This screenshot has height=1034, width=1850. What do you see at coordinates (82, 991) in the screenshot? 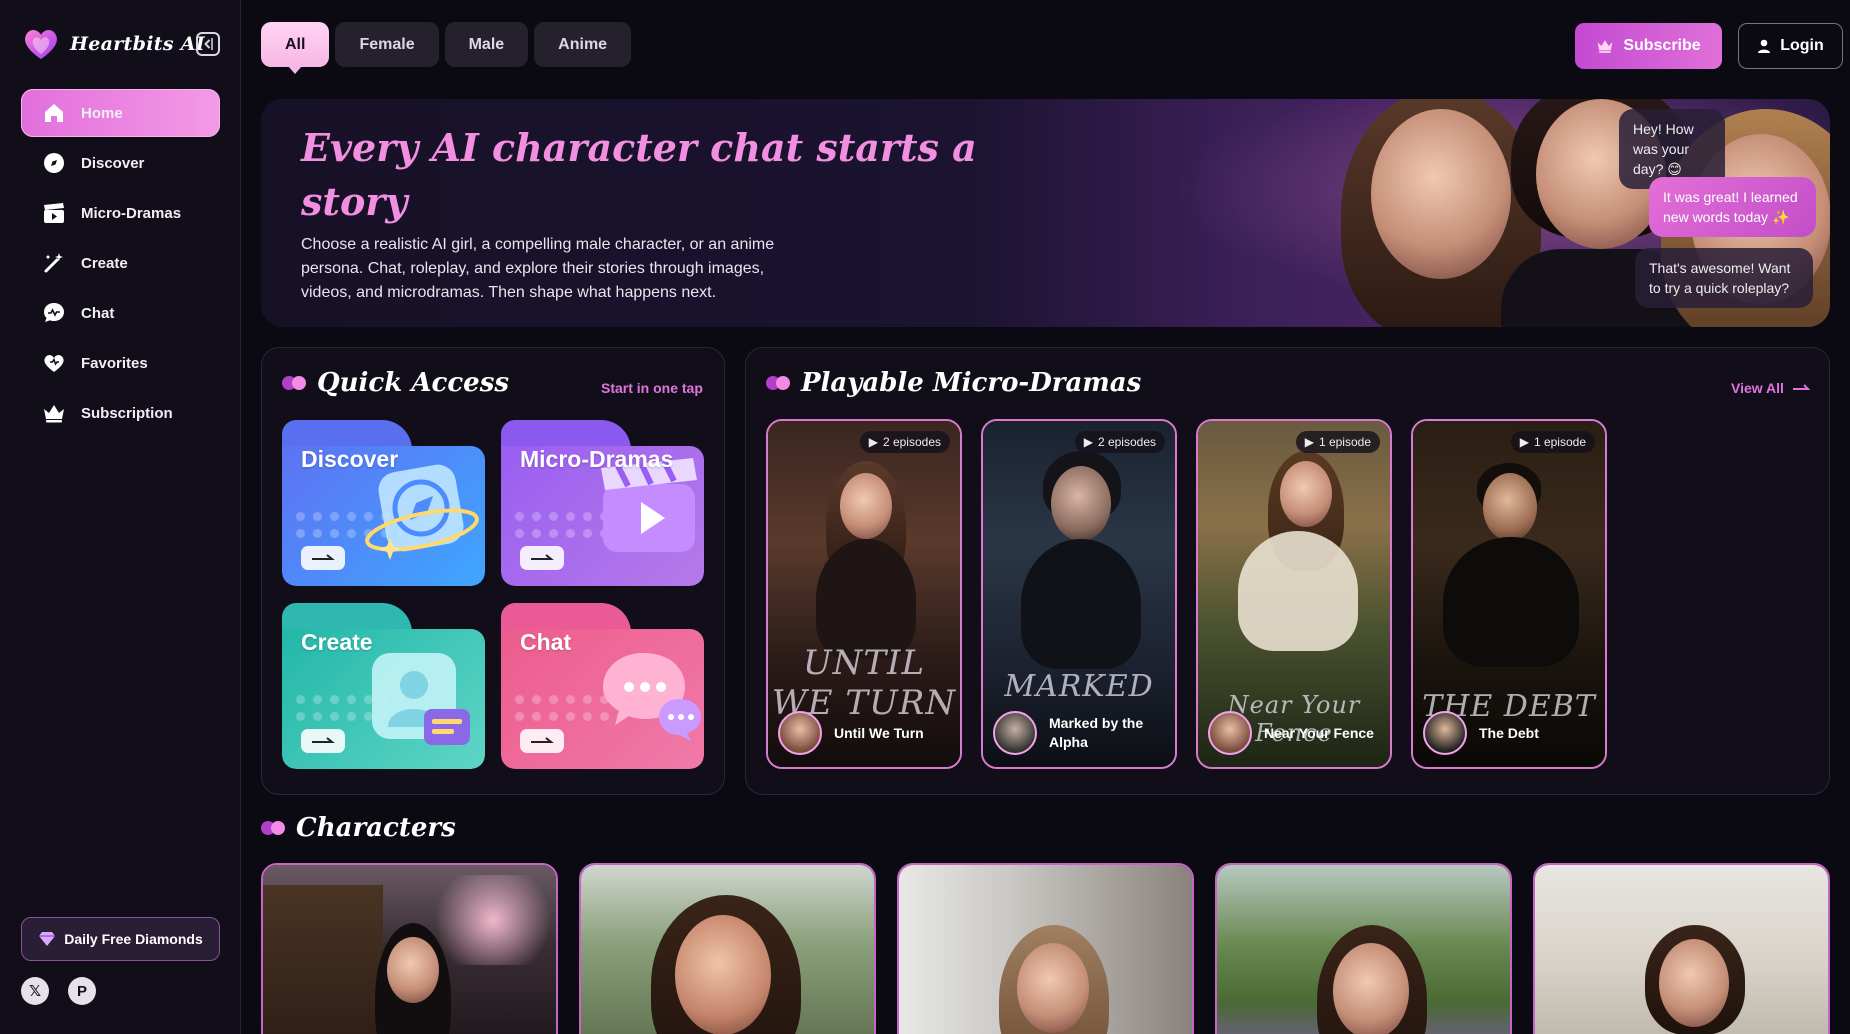
I see `pinterest-icon: P` at bounding box center [82, 991].